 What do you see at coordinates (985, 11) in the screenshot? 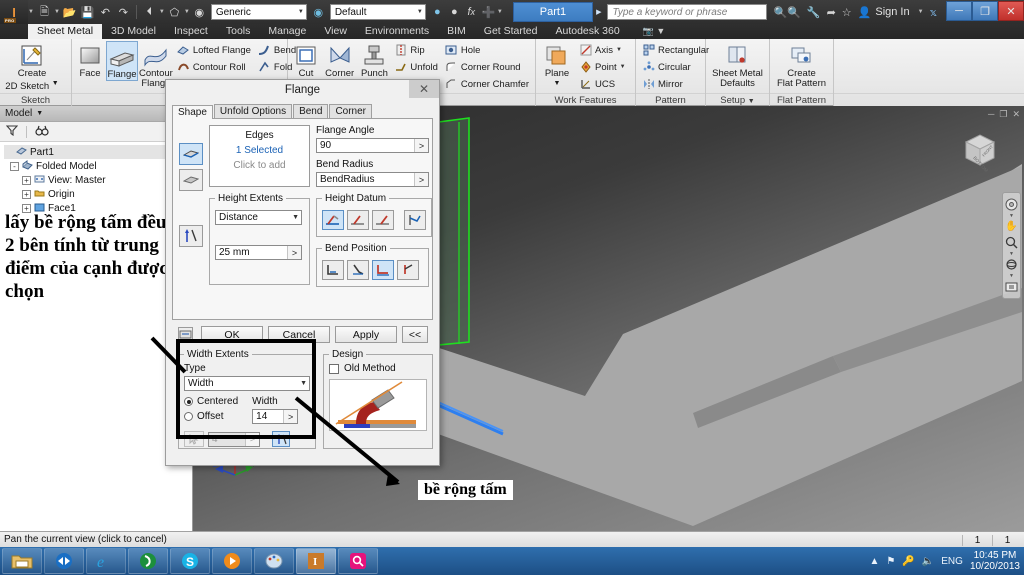
I see `restore-button: ❐` at bounding box center [985, 11].